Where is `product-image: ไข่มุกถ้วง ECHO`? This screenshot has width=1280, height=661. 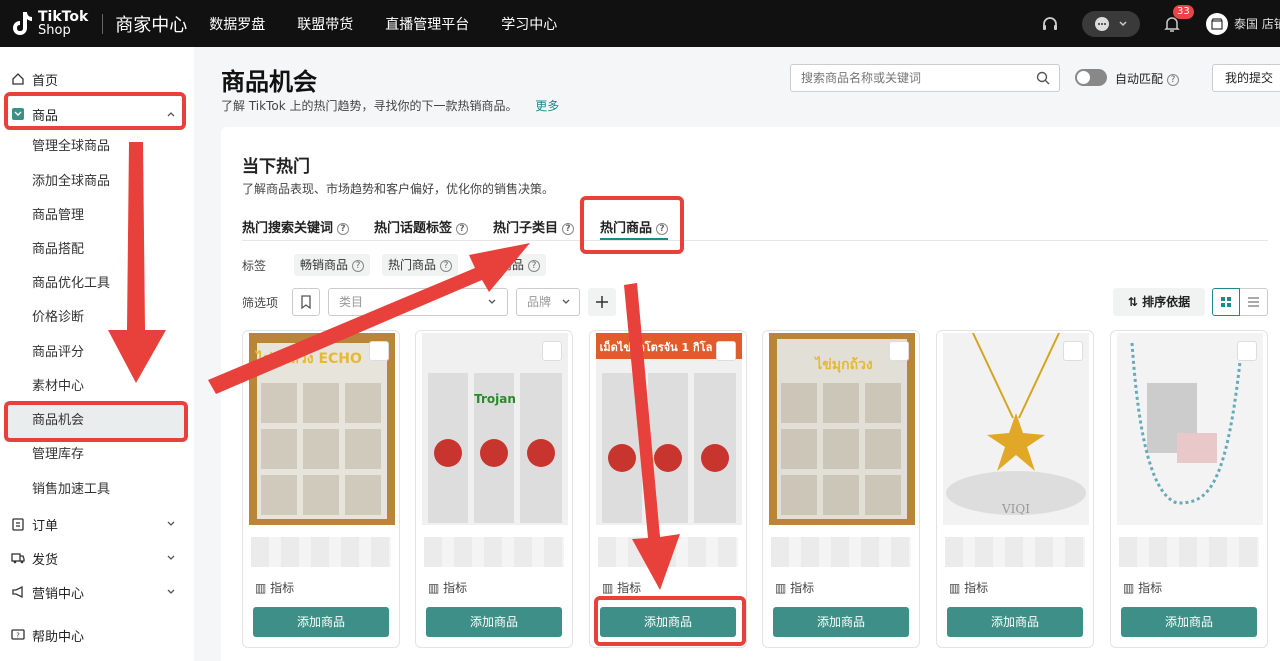
product-image: ไข่มุกถ้วง ECHO is located at coordinates (322, 429).